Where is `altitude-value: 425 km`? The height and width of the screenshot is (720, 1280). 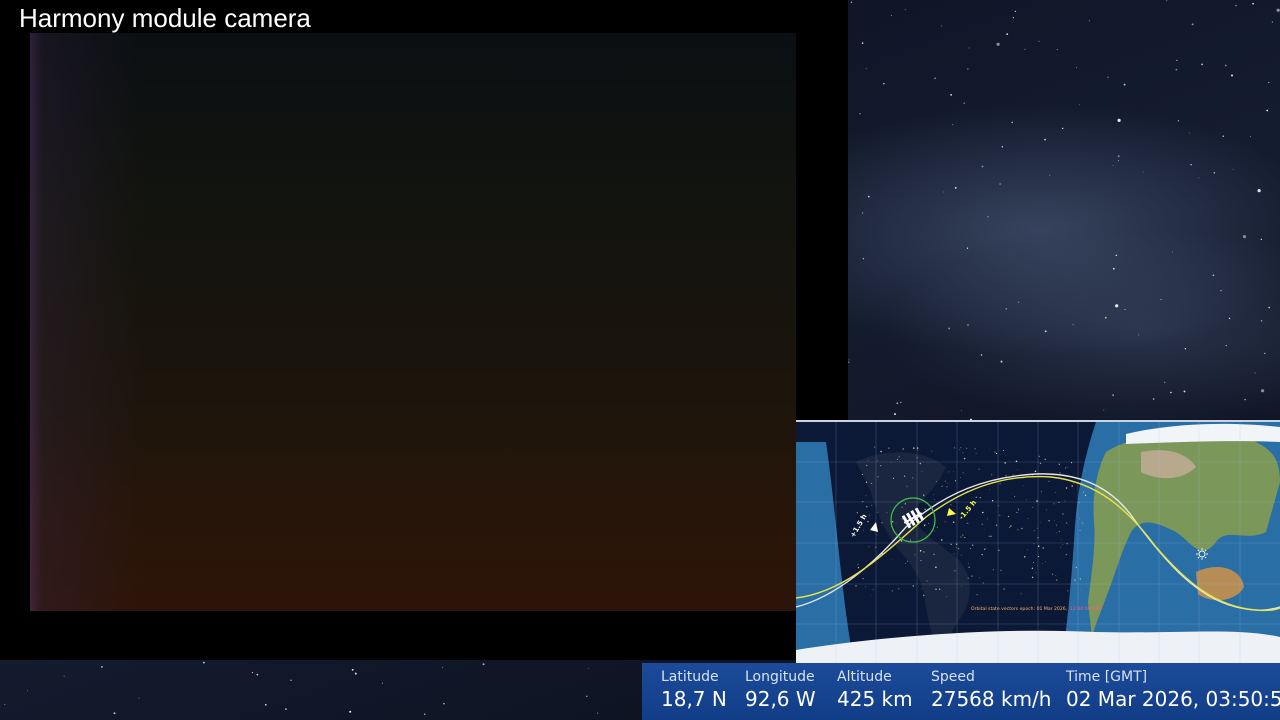 altitude-value: 425 km is located at coordinates (875, 699).